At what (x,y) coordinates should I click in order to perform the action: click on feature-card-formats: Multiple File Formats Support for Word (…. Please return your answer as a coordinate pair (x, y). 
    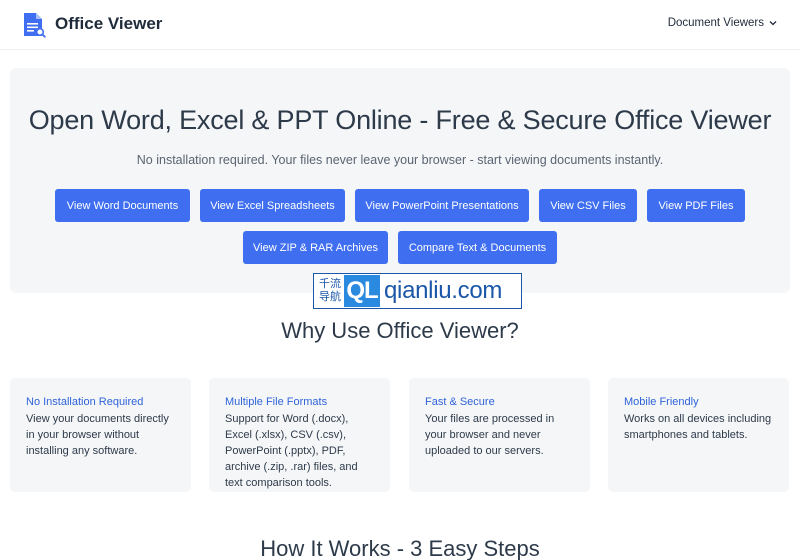
    Looking at the image, I should click on (299, 435).